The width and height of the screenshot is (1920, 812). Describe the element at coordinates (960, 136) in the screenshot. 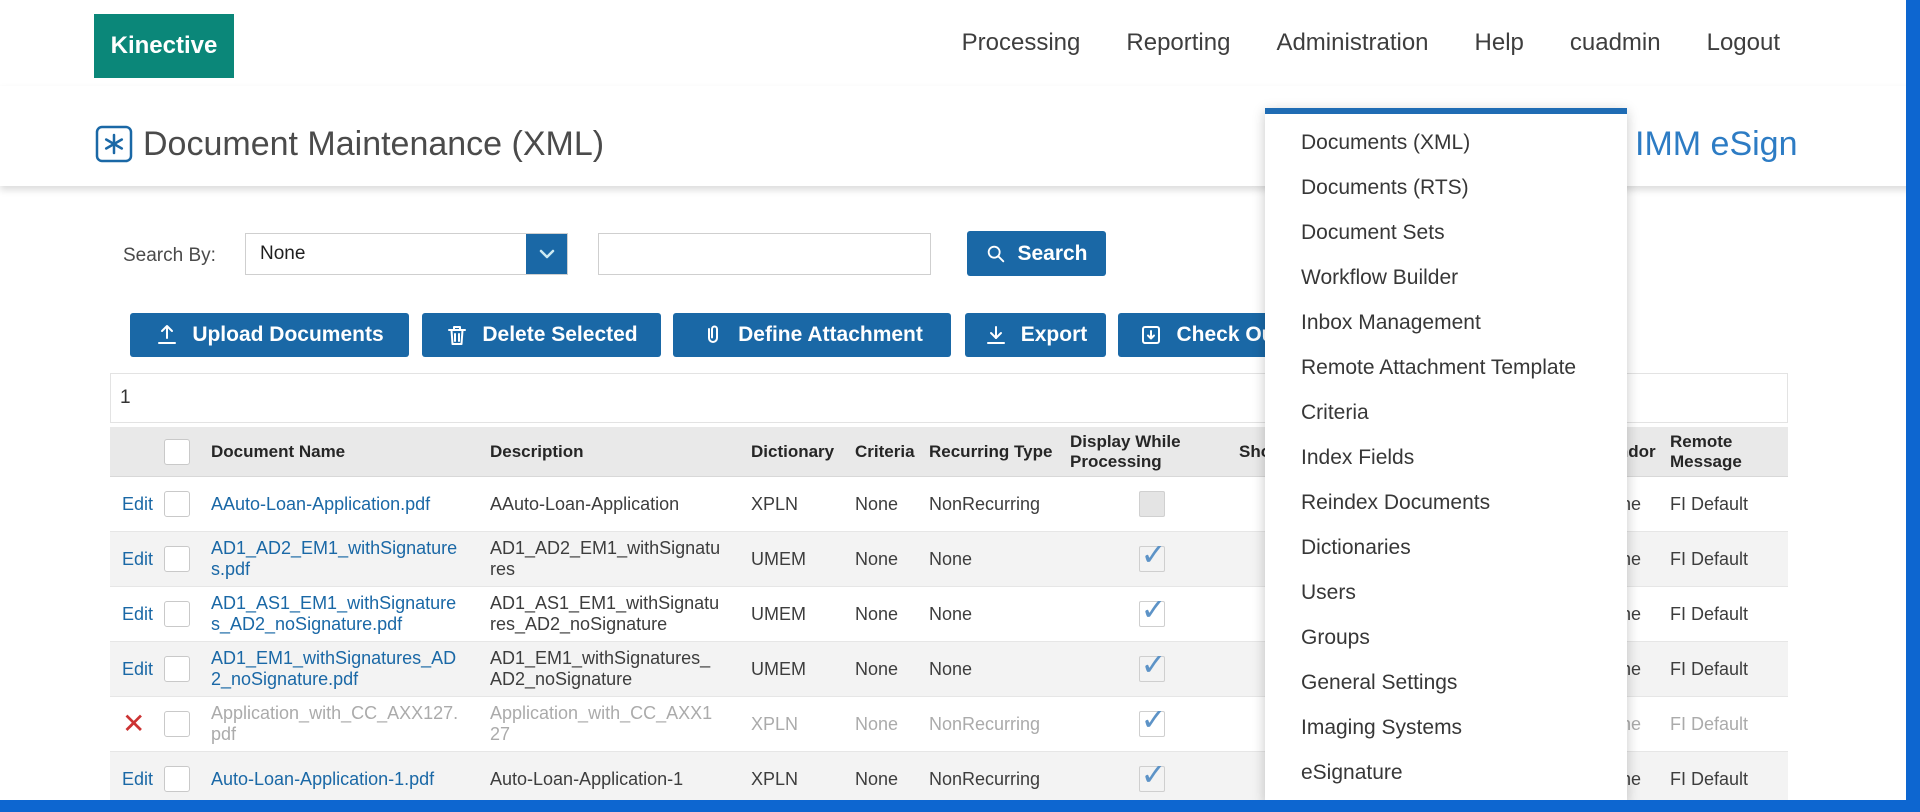

I see `page-header: Document Maintenance (XML) IMM eSign` at that location.